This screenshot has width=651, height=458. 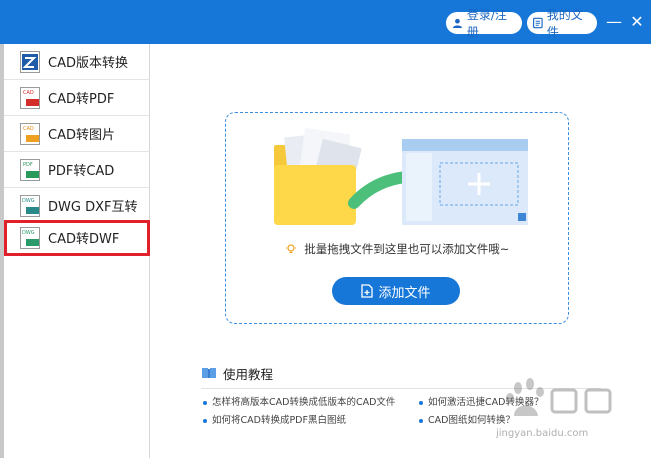 I want to click on minimize-button: —, so click(x=614, y=21).